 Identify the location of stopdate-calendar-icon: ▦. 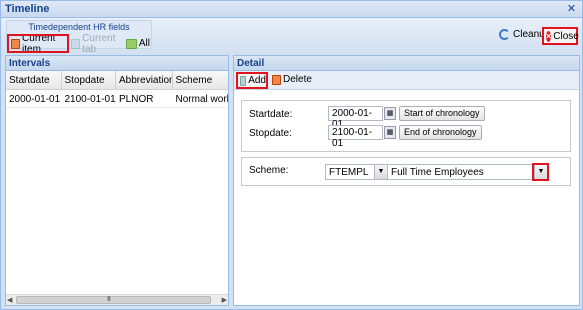
(390, 132).